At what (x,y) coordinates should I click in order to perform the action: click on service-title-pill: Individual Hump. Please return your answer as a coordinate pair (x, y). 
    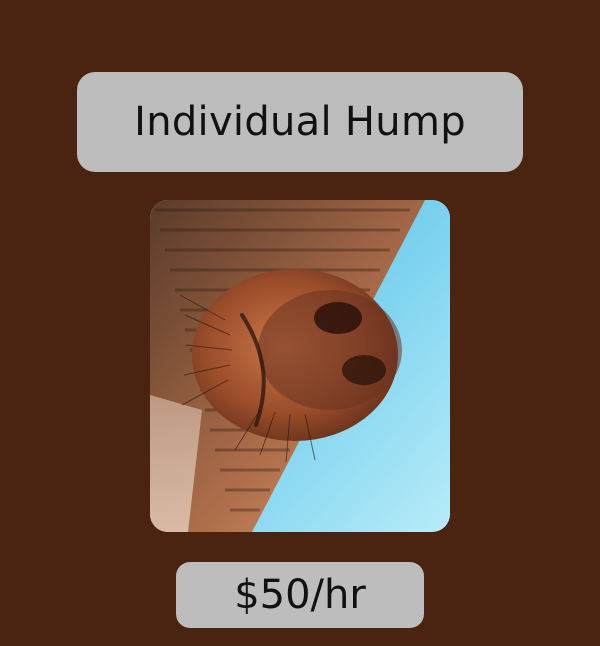
    Looking at the image, I should click on (300, 122).